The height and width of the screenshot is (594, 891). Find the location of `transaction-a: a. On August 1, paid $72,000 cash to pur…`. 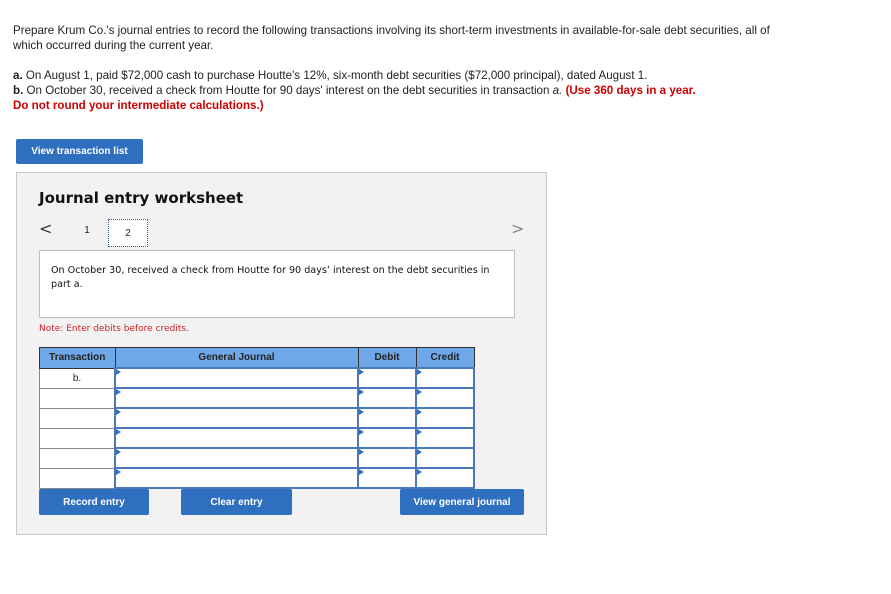

transaction-a: a. On August 1, paid $72,000 cash to pur… is located at coordinates (393, 75).